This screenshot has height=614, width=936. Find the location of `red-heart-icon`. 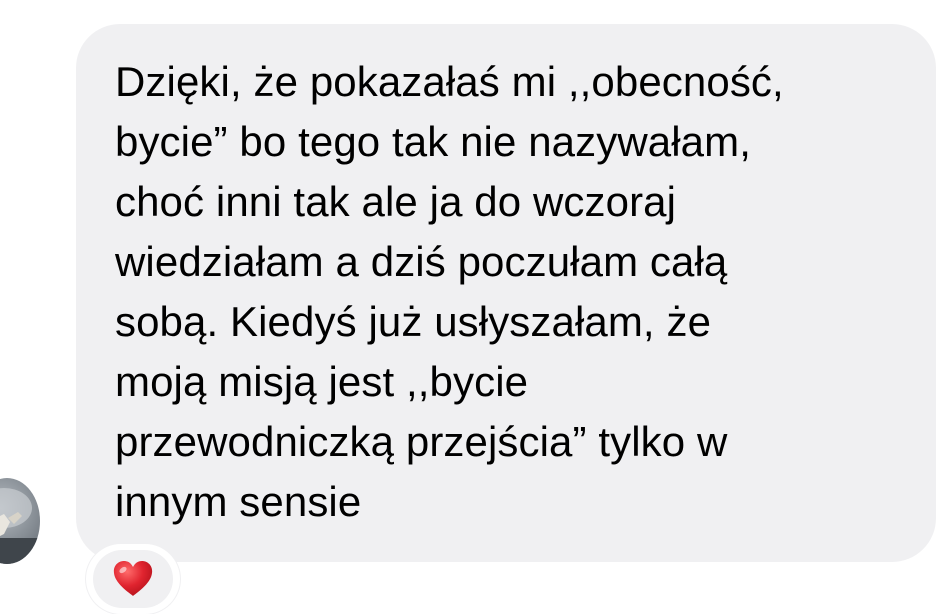

red-heart-icon is located at coordinates (133, 578).